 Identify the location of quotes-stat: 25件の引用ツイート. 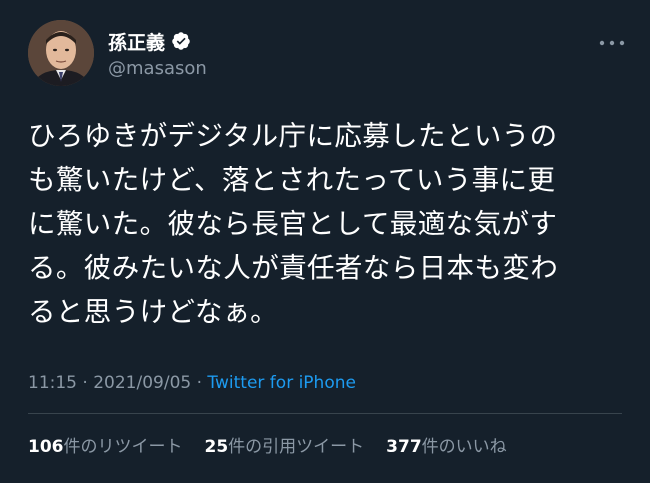
(285, 444).